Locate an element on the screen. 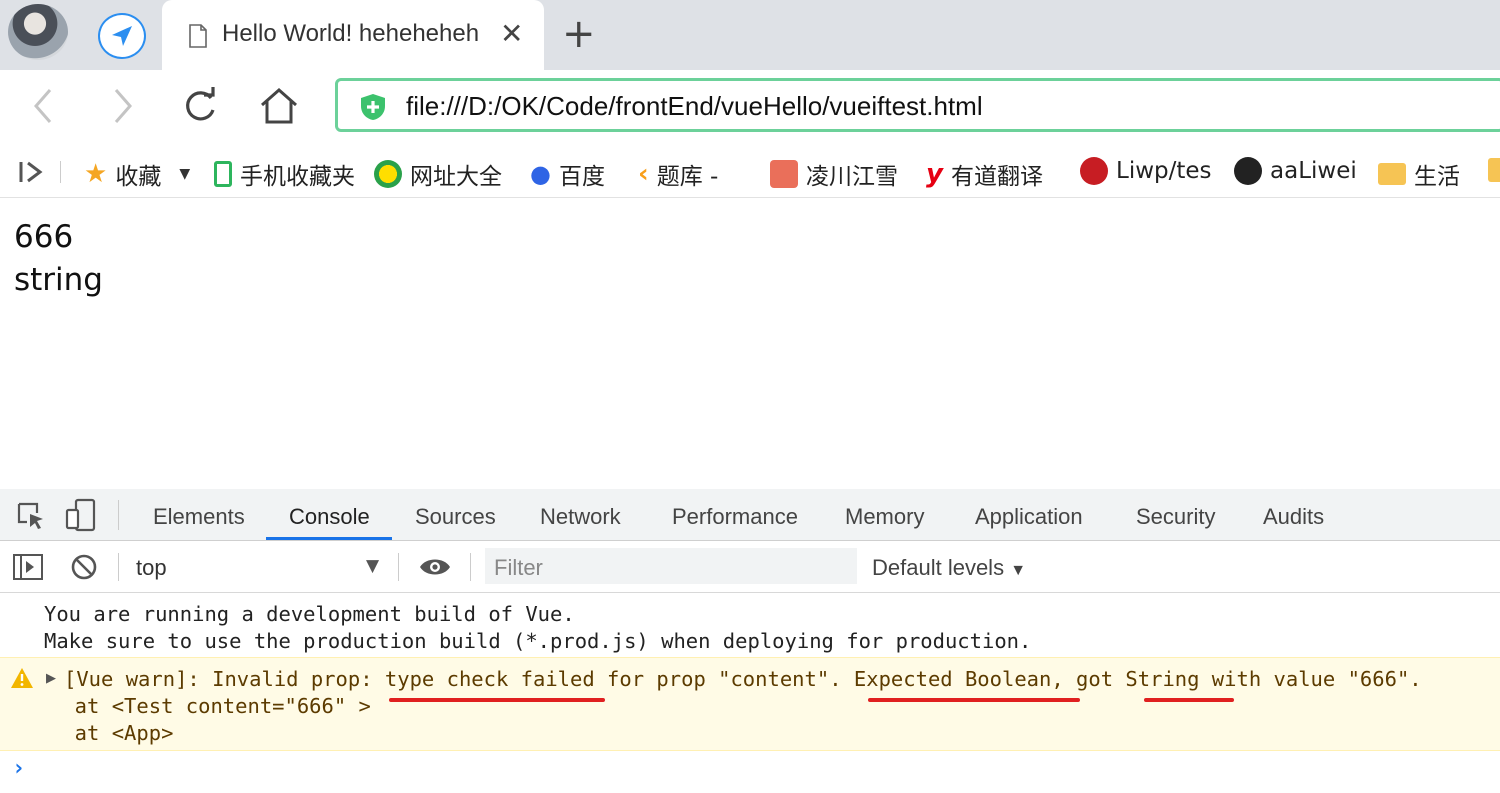 This screenshot has width=1500, height=793. inspect-icon is located at coordinates (31, 518).